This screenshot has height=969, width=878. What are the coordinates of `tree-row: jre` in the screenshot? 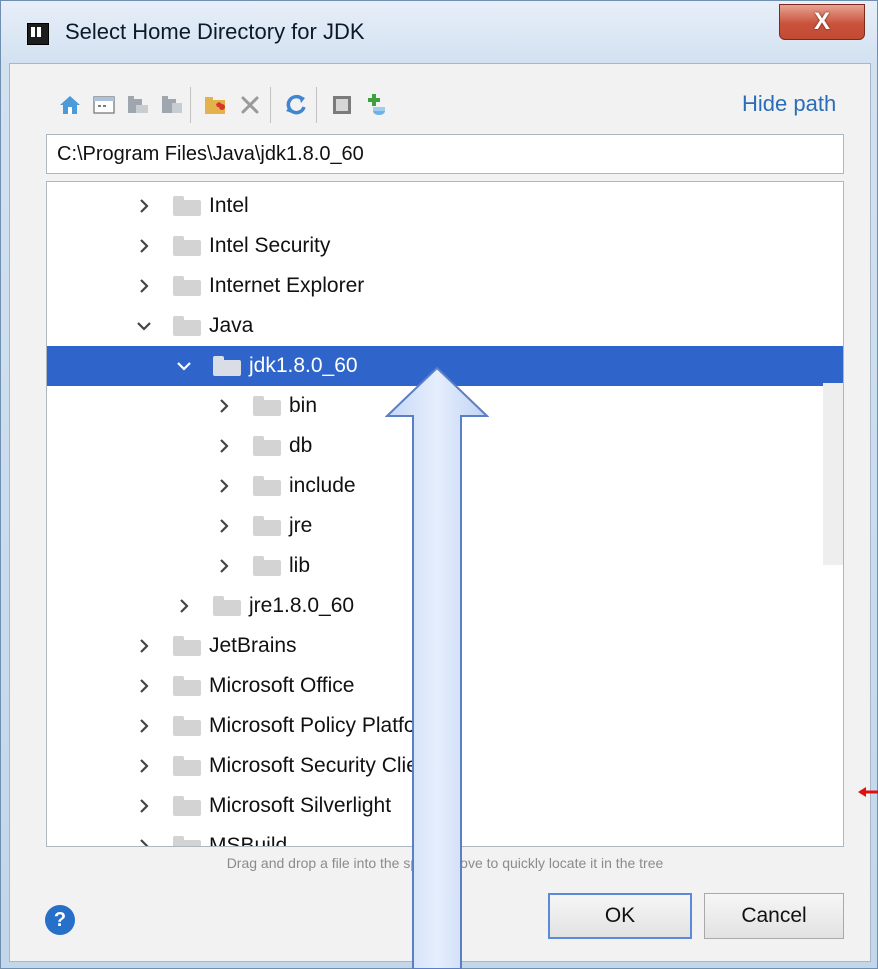 It's located at (445, 526).